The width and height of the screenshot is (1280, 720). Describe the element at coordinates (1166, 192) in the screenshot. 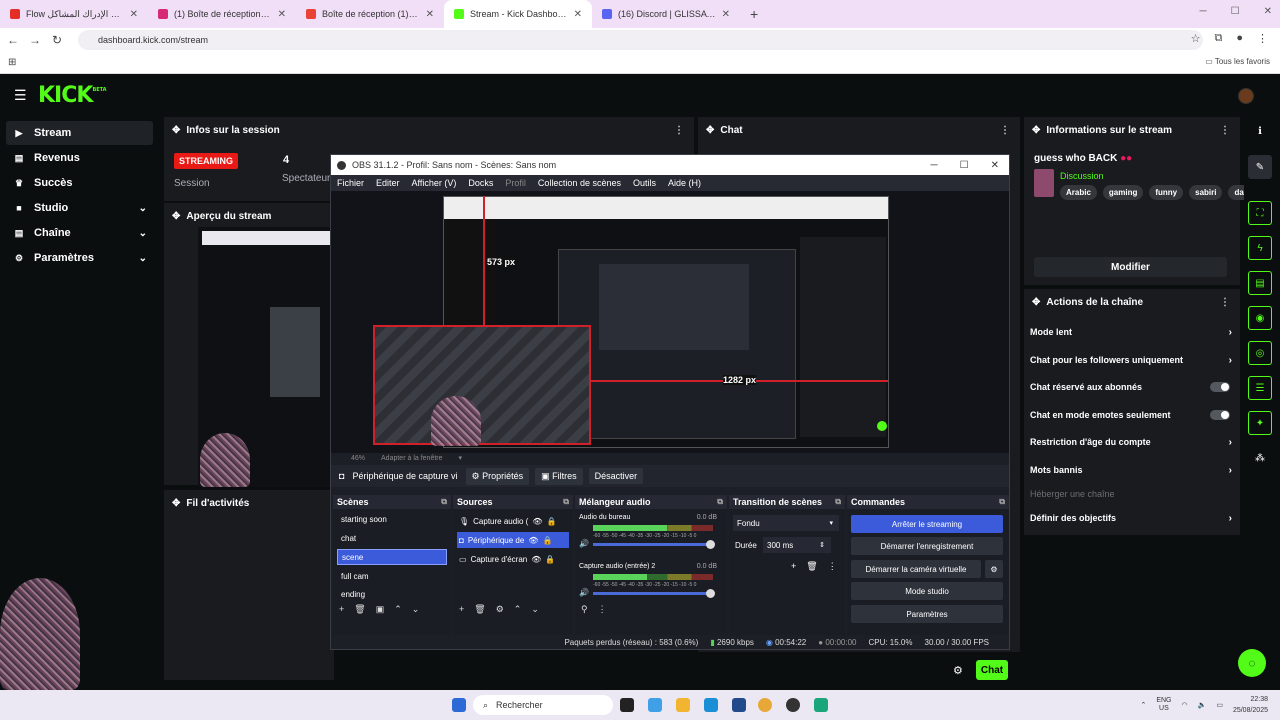

I see `tag: funny` at that location.